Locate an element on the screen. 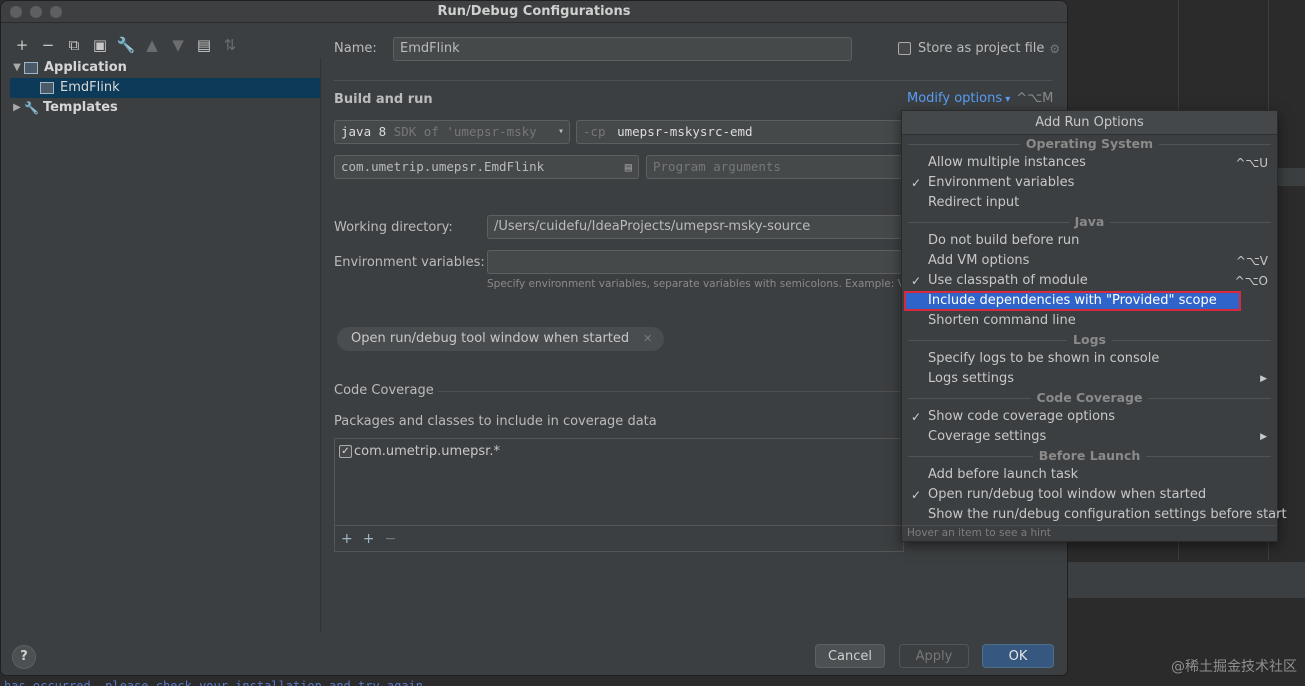 This screenshot has height=686, width=1305. move-down-icon: ▼ is located at coordinates (178, 45).